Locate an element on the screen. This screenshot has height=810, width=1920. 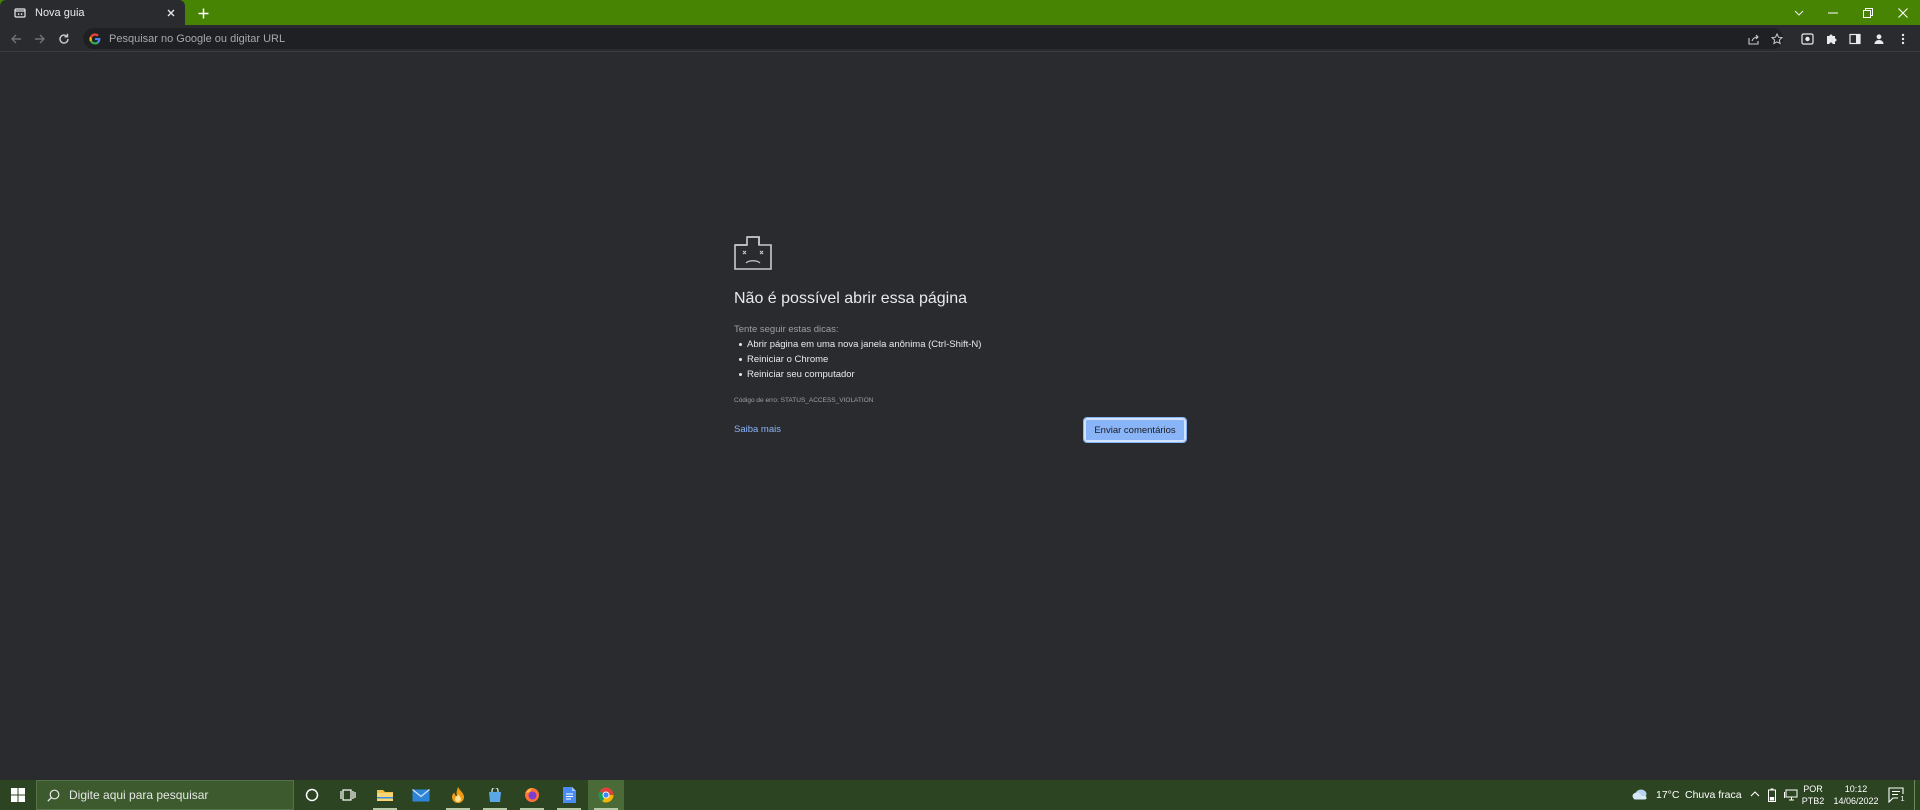
list-item: Reiniciar o Chrome is located at coordinates (960, 359).